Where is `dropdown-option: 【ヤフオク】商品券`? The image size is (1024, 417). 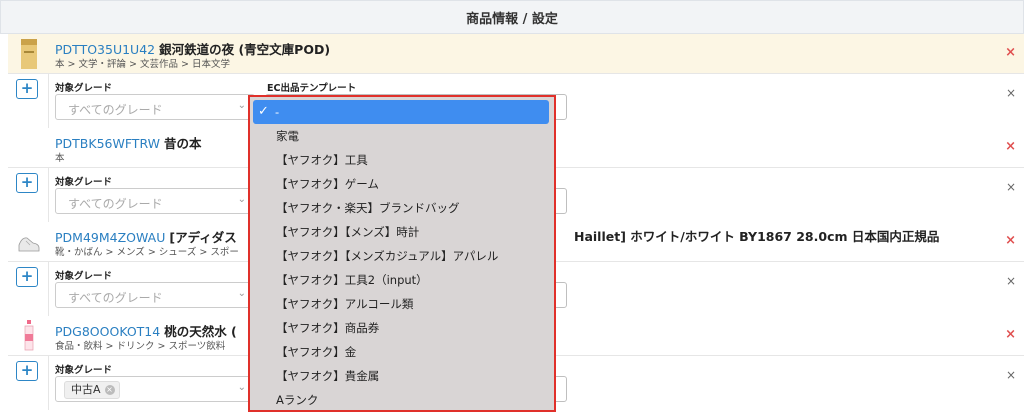 dropdown-option: 【ヤフオク】商品券 is located at coordinates (402, 328).